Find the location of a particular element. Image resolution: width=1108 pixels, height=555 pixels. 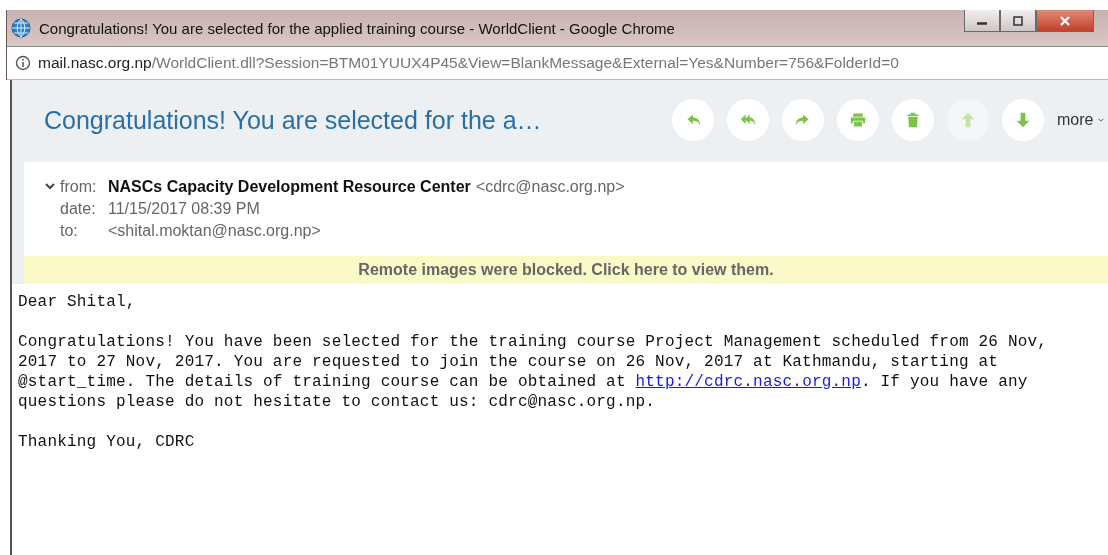

header-label: from: is located at coordinates (79, 187).